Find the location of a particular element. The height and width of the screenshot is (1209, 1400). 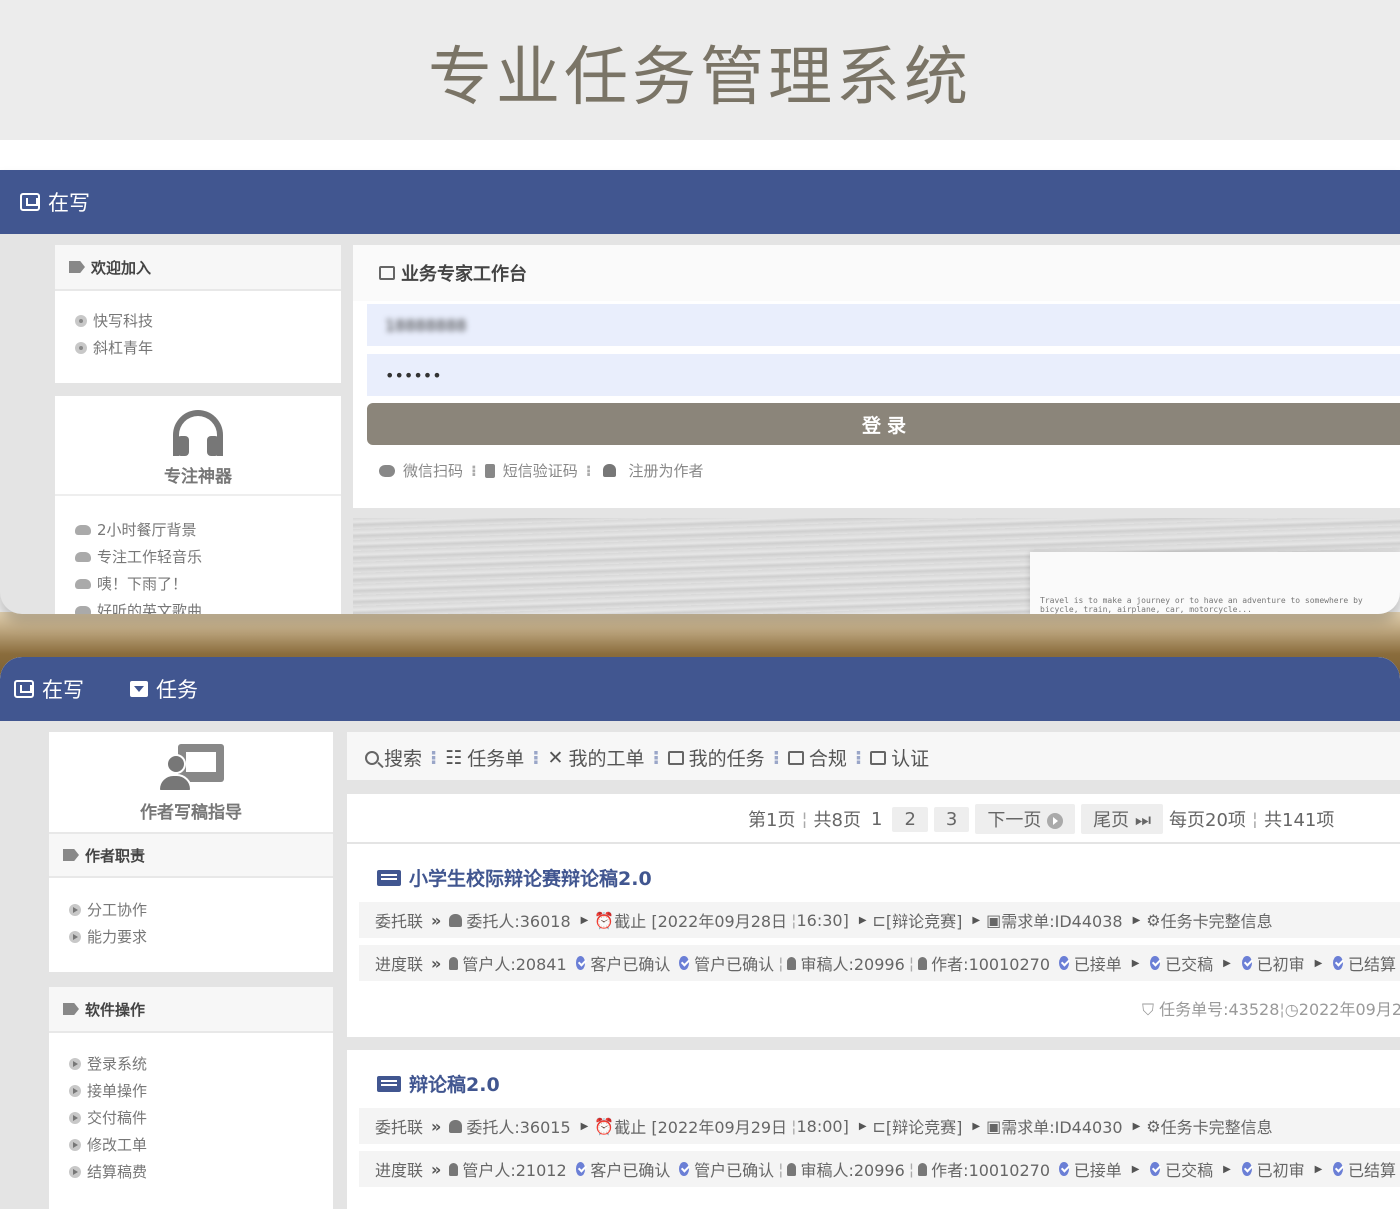

nav-menu-tasks: 任务 is located at coordinates (164, 689).